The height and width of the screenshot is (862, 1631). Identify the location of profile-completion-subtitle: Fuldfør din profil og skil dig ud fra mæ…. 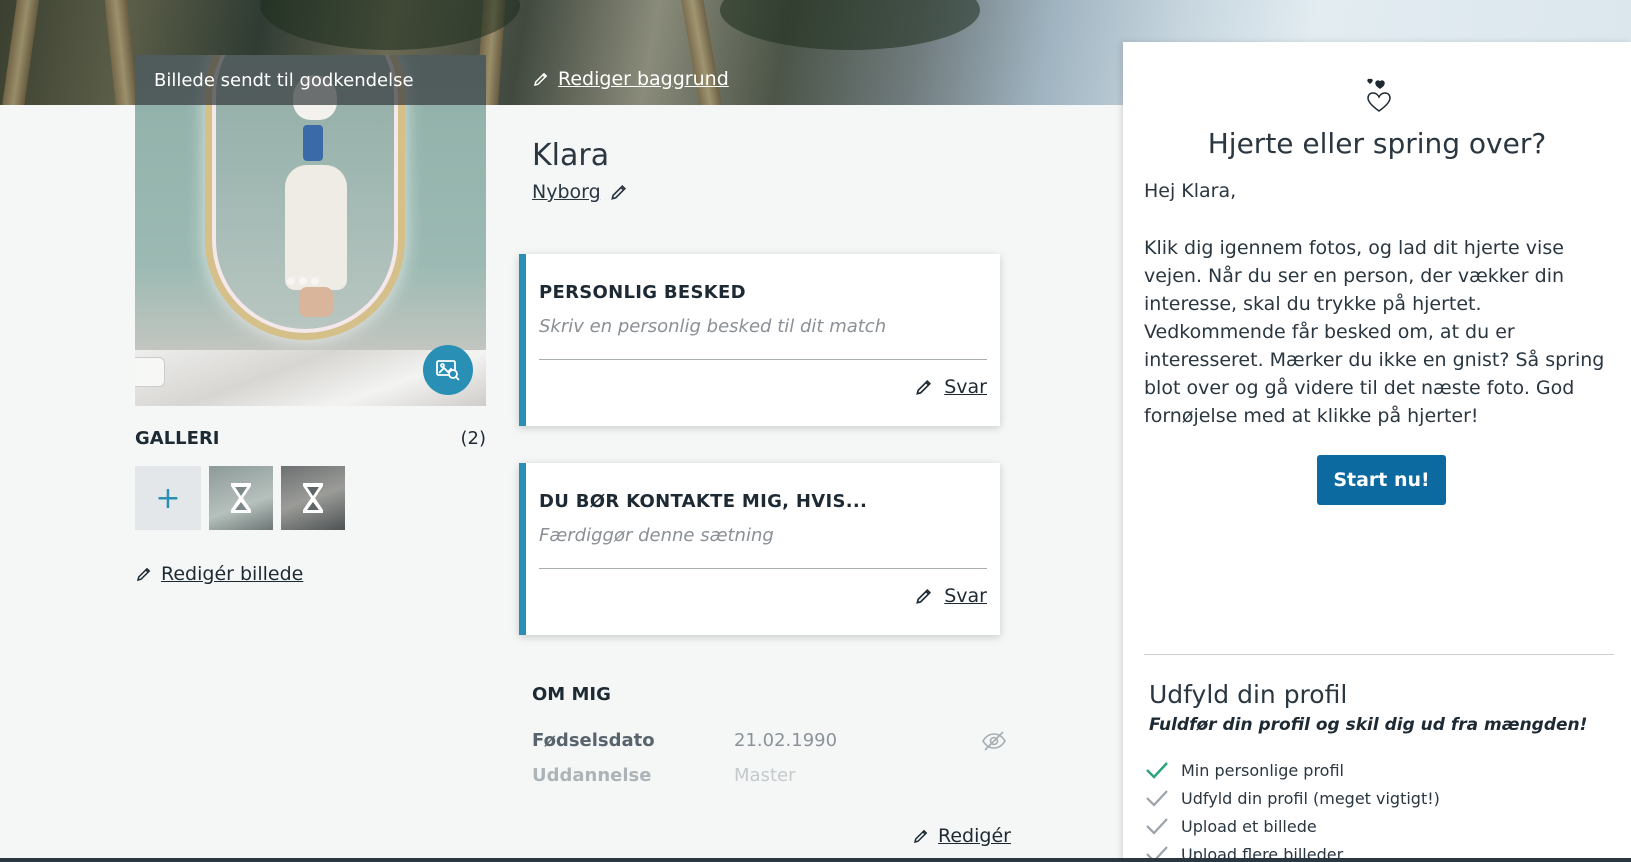
(1368, 725).